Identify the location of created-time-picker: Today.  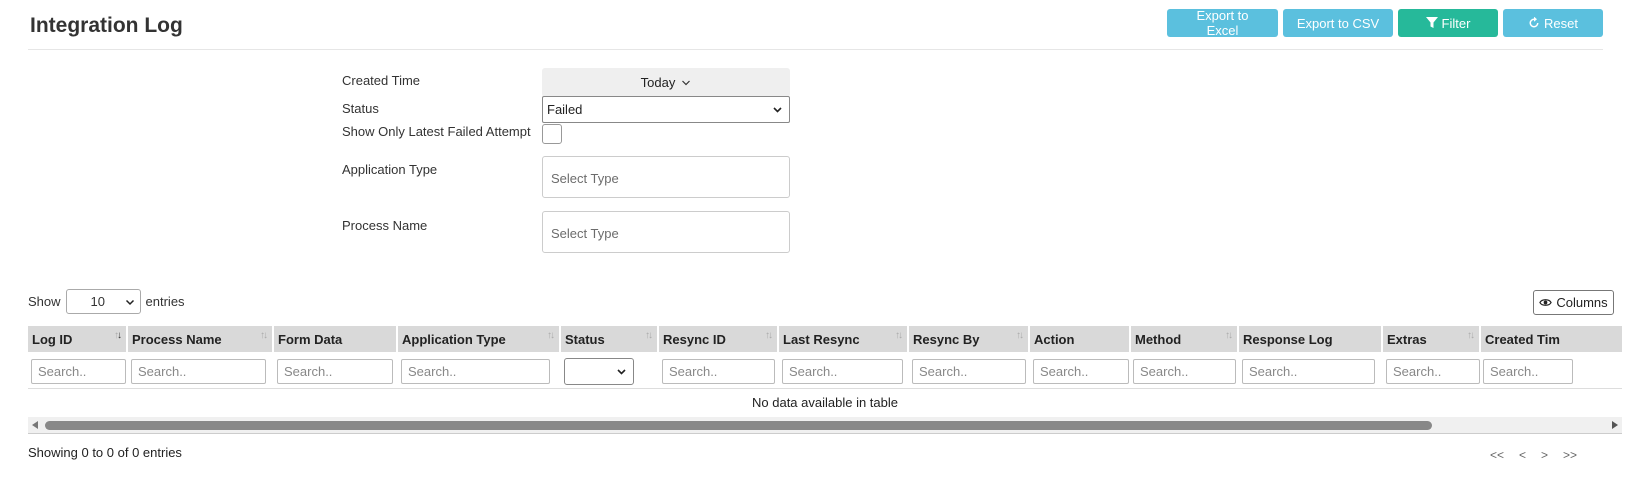
(666, 82).